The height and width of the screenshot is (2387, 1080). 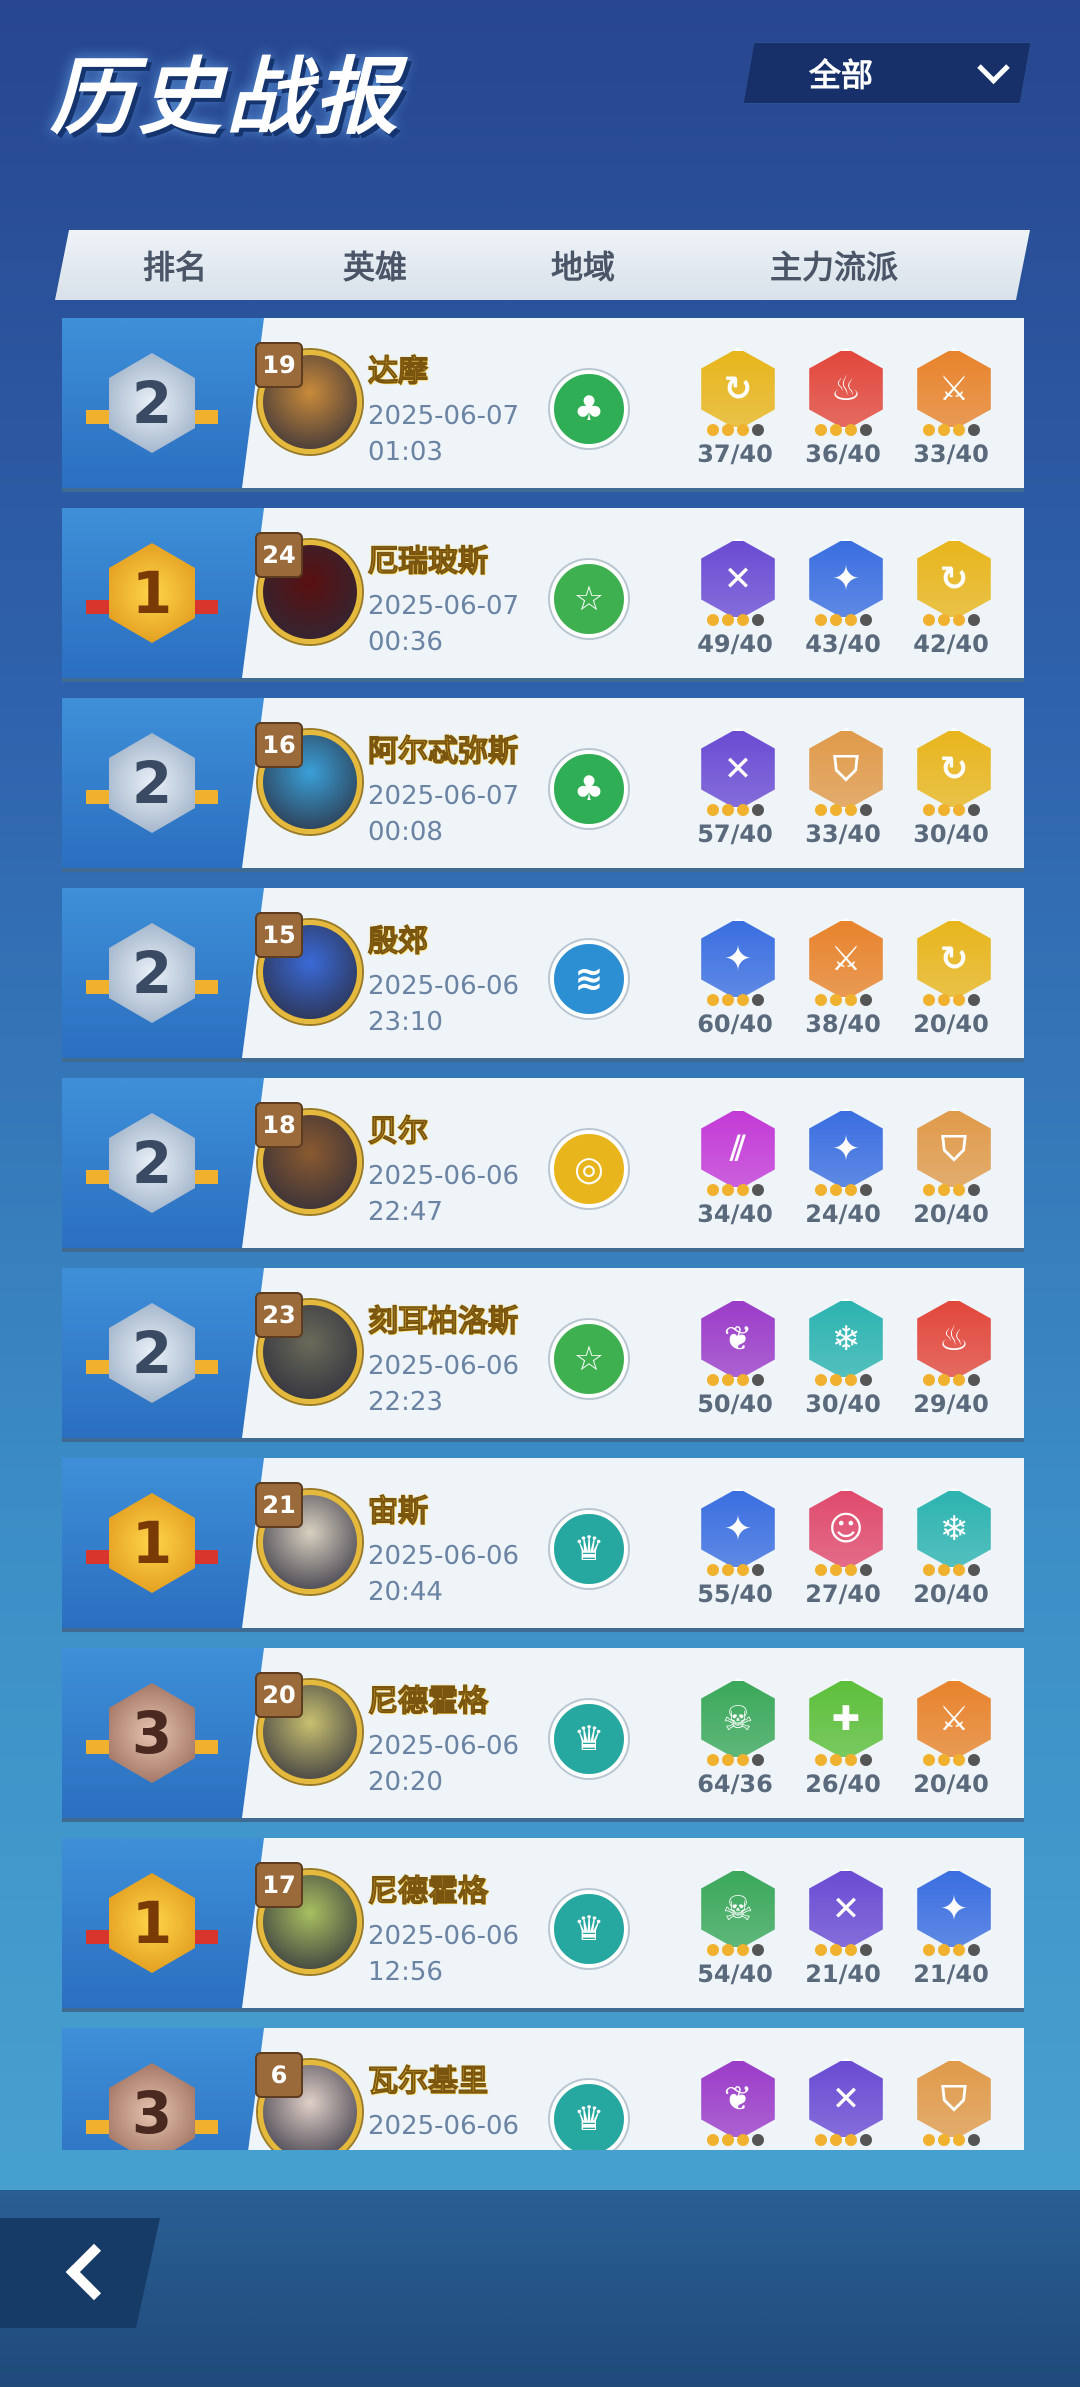 I want to click on hero-name: 刻耳柏洛斯, so click(x=443, y=1318).